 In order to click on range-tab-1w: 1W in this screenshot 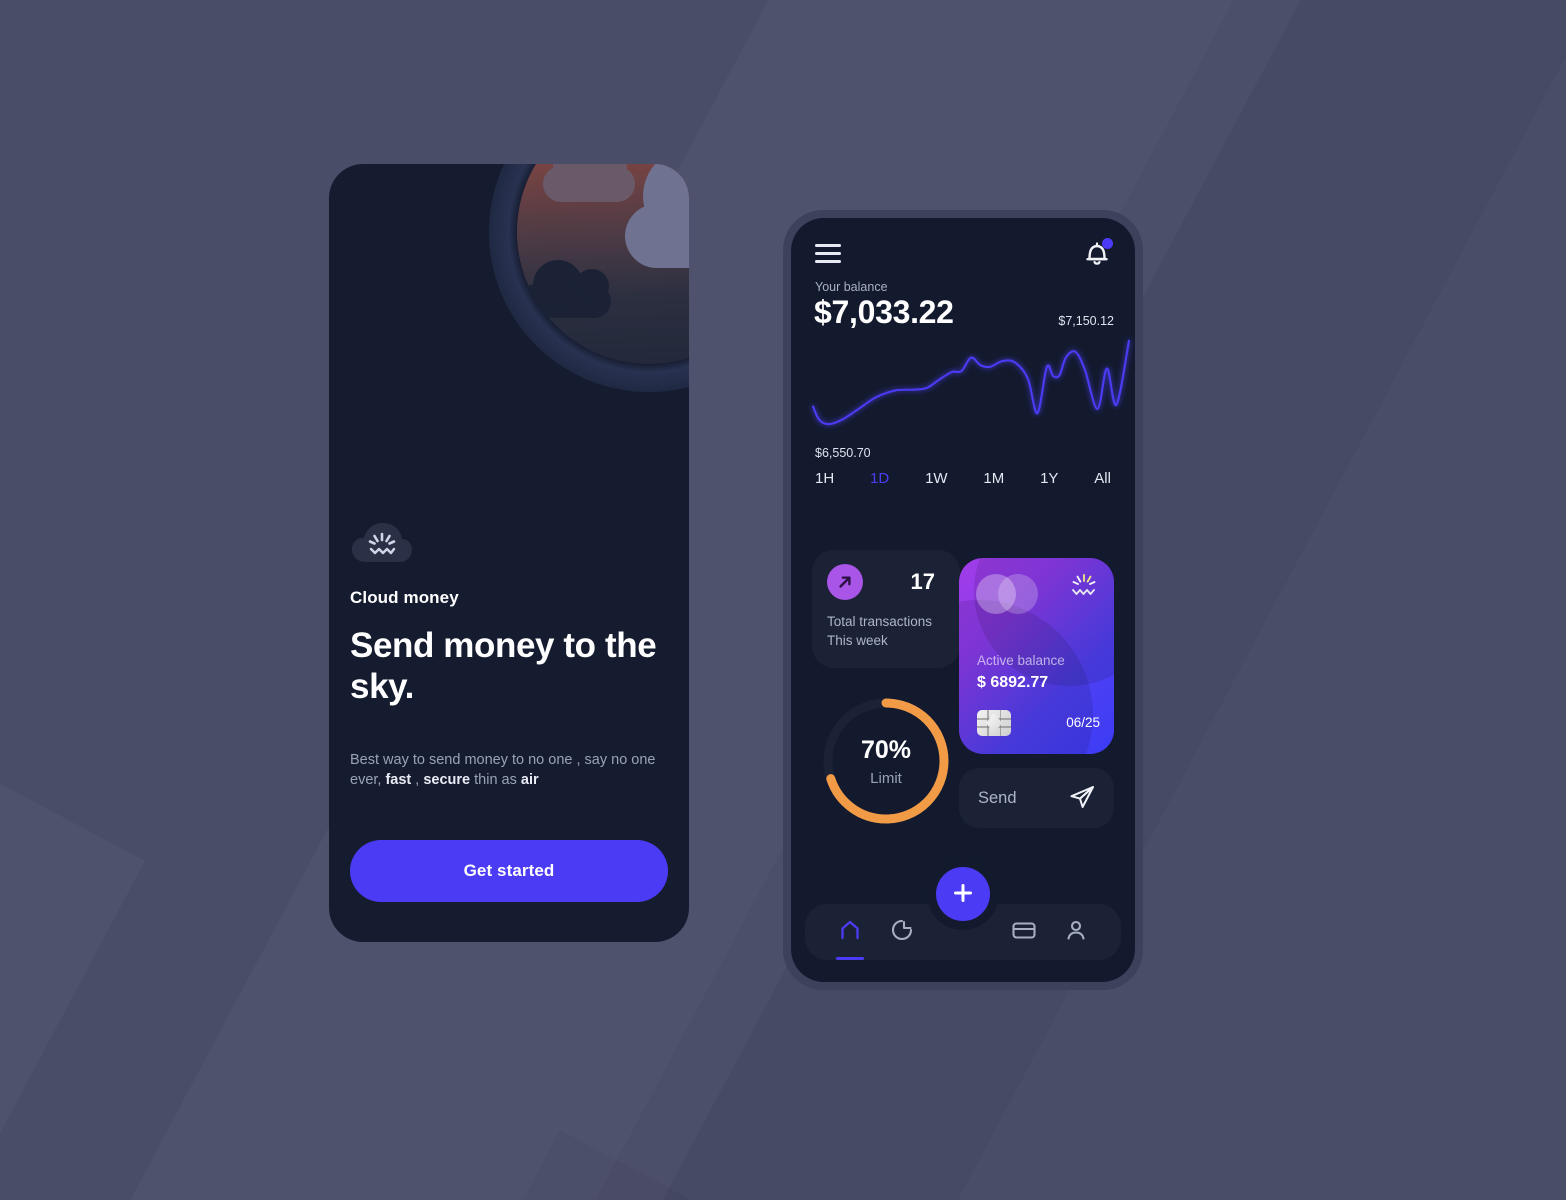, I will do `click(936, 478)`.